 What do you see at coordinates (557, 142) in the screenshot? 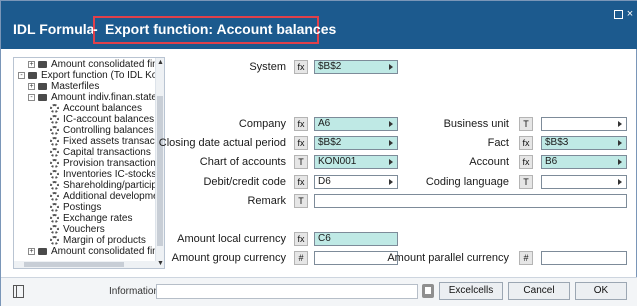
I see `fact-value: $B$3` at bounding box center [557, 142].